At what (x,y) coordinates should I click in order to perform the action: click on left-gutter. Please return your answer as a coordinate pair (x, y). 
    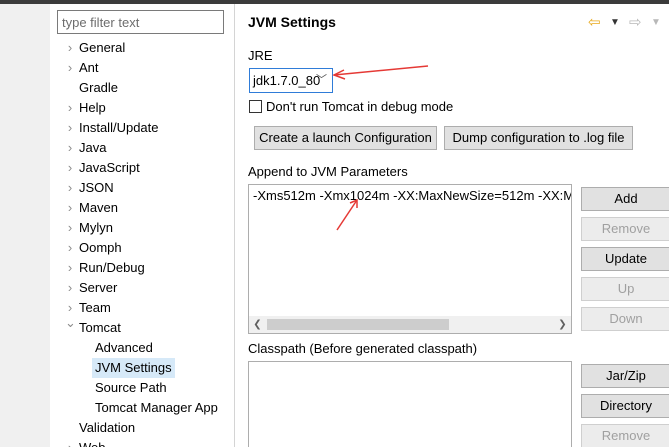
    Looking at the image, I should click on (25, 225).